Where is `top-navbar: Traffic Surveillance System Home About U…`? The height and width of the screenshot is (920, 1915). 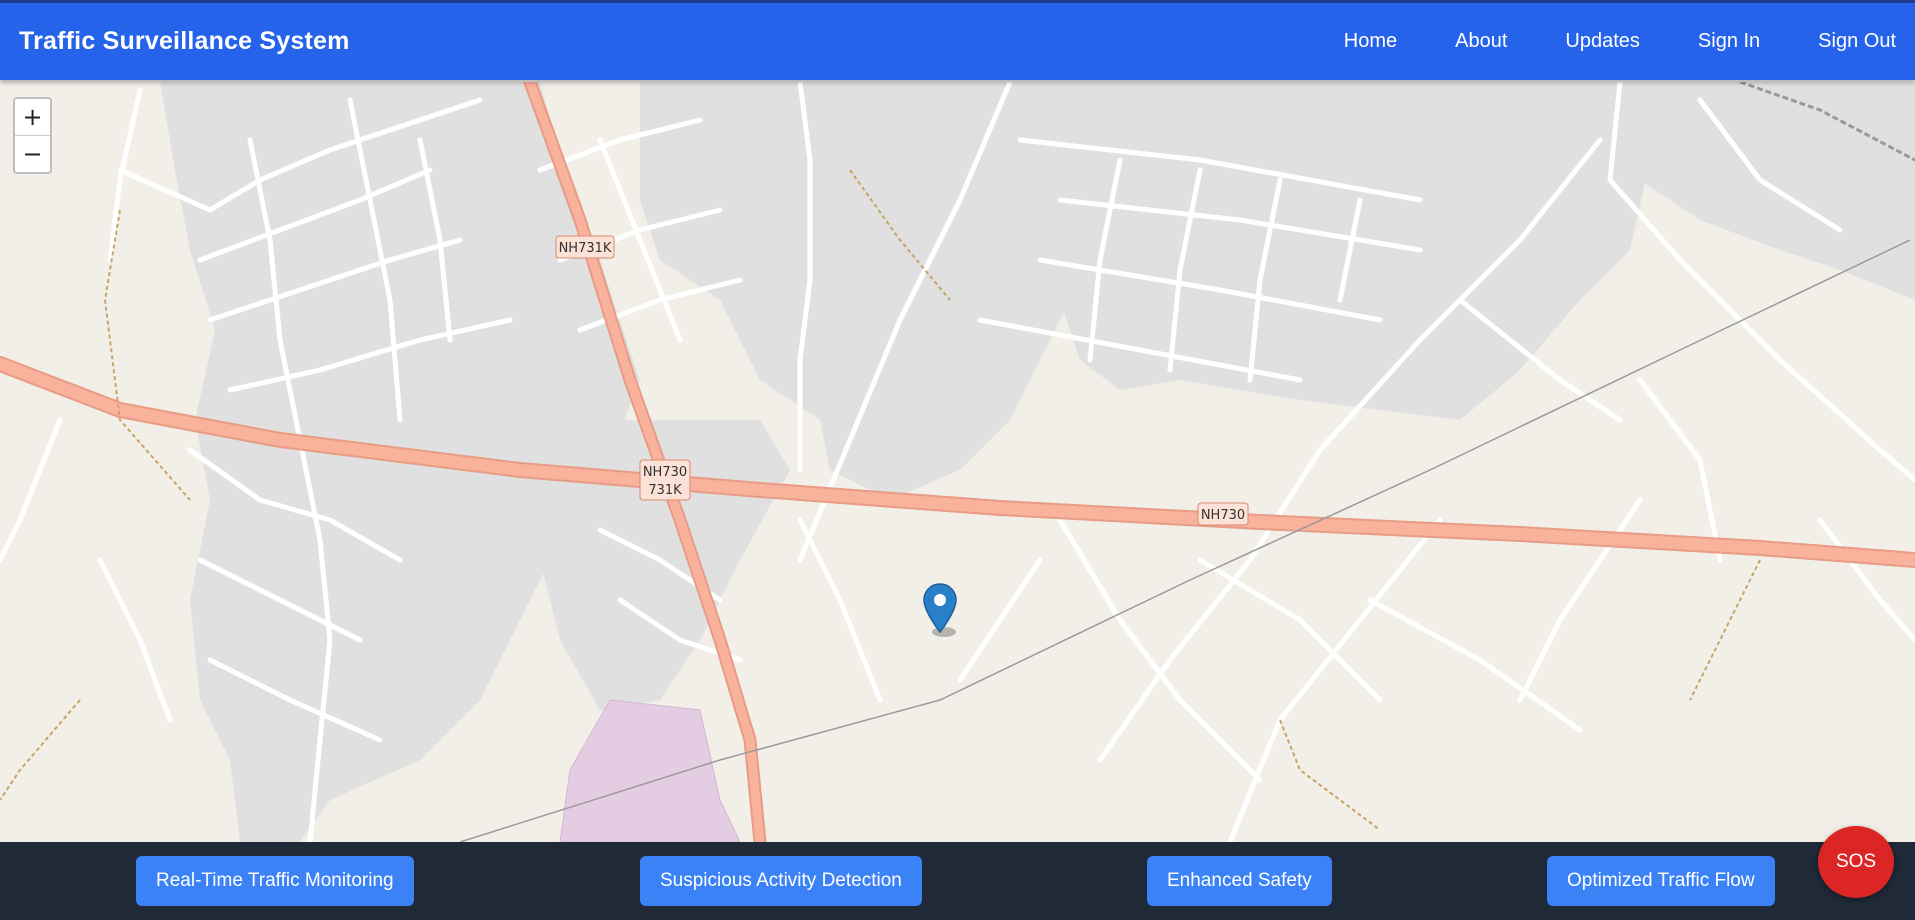
top-navbar: Traffic Surveillance System Home About U… is located at coordinates (957, 40).